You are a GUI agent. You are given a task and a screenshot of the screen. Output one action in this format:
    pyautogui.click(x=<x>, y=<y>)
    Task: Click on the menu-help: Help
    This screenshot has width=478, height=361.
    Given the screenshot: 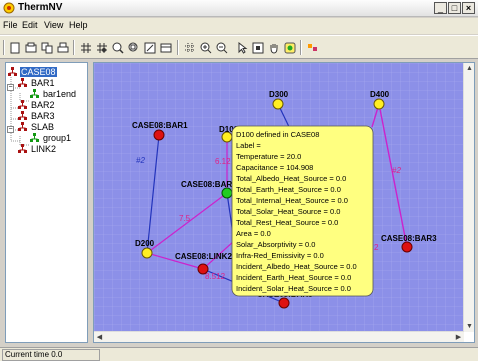 What is the action you would take?
    pyautogui.click(x=78, y=25)
    